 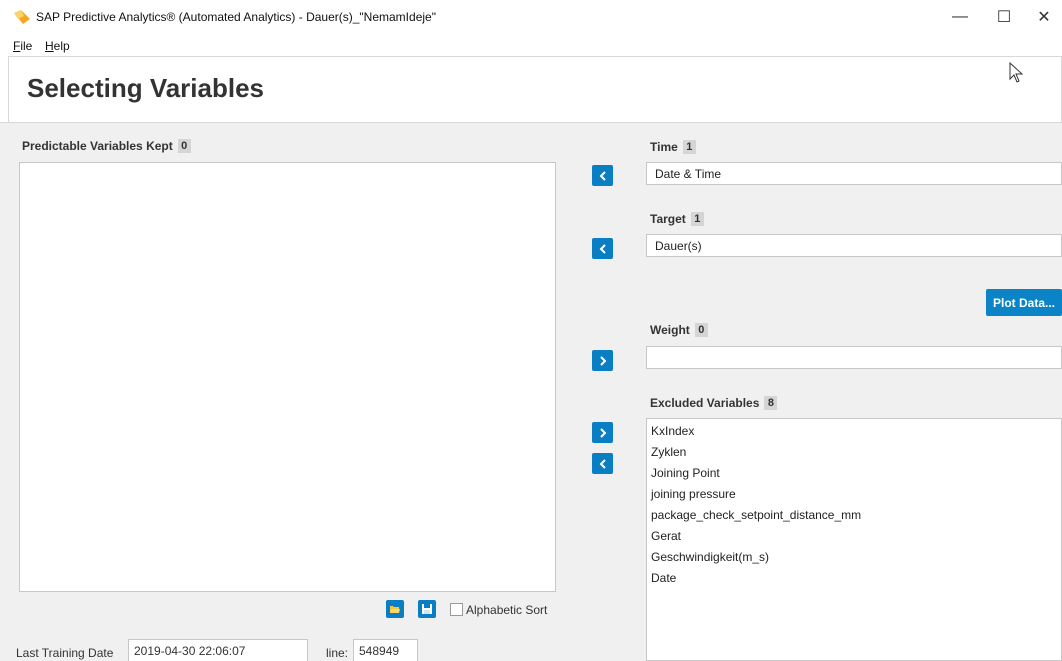 I want to click on close-button: ✕, so click(x=1043, y=17).